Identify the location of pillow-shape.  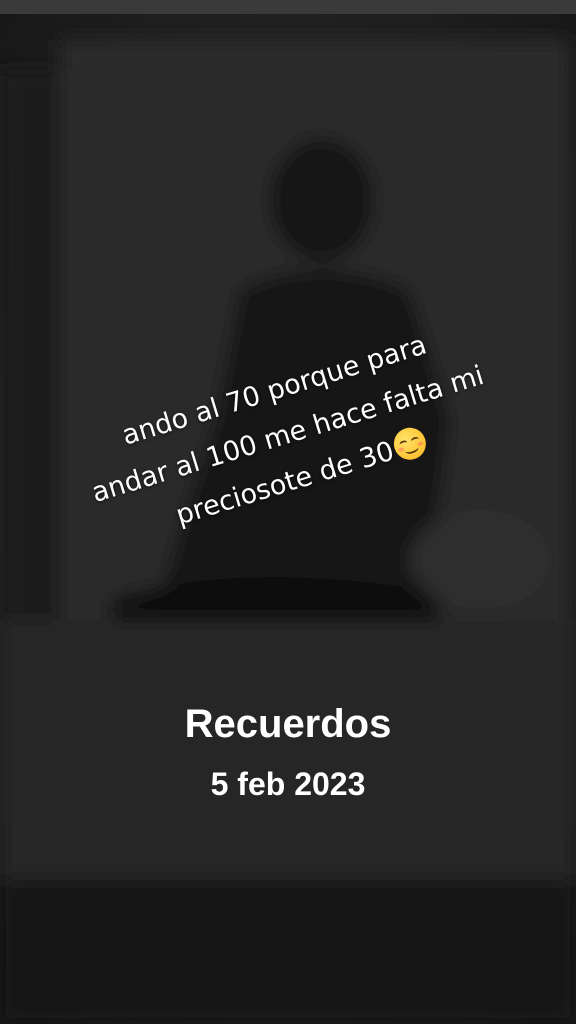
(480, 560).